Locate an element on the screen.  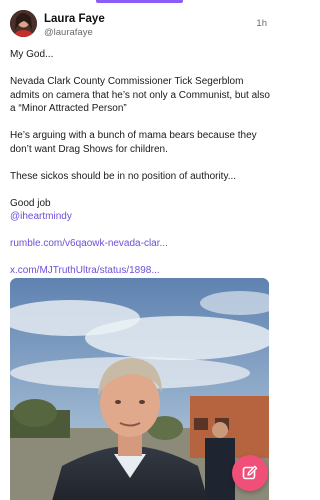
post-header: Laura Faye @laurafaye 1h is located at coordinates (139, 25).